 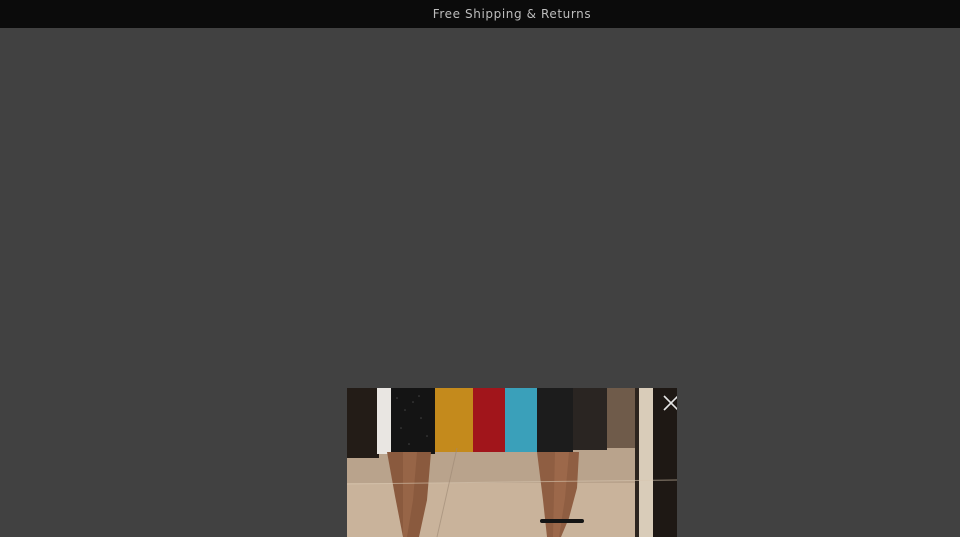 I want to click on announcement-bar: Free Shipping & Returns, so click(x=480, y=14).